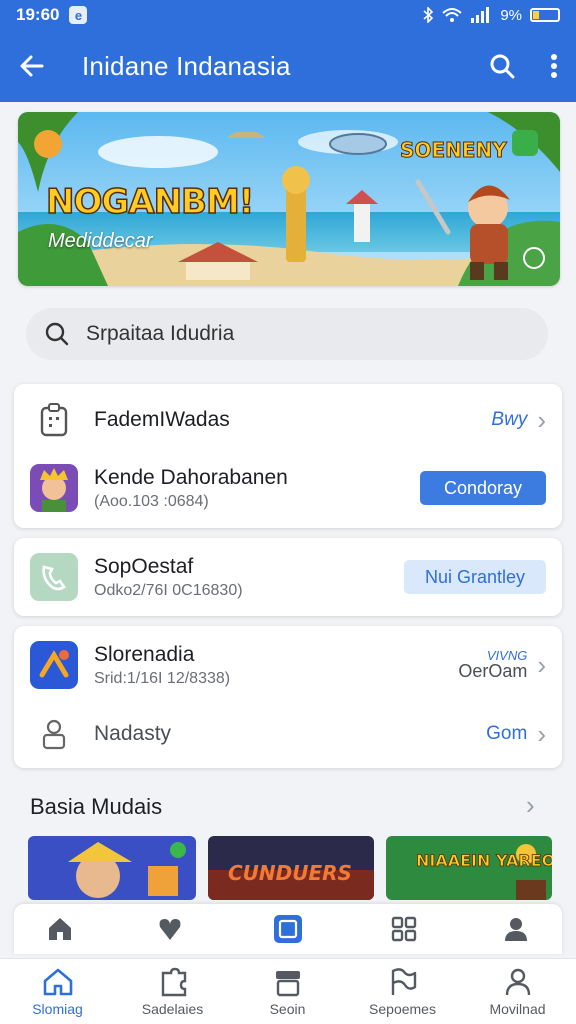 This screenshot has height=1024, width=576. Describe the element at coordinates (480, 15) in the screenshot. I see `signal-icon` at that location.